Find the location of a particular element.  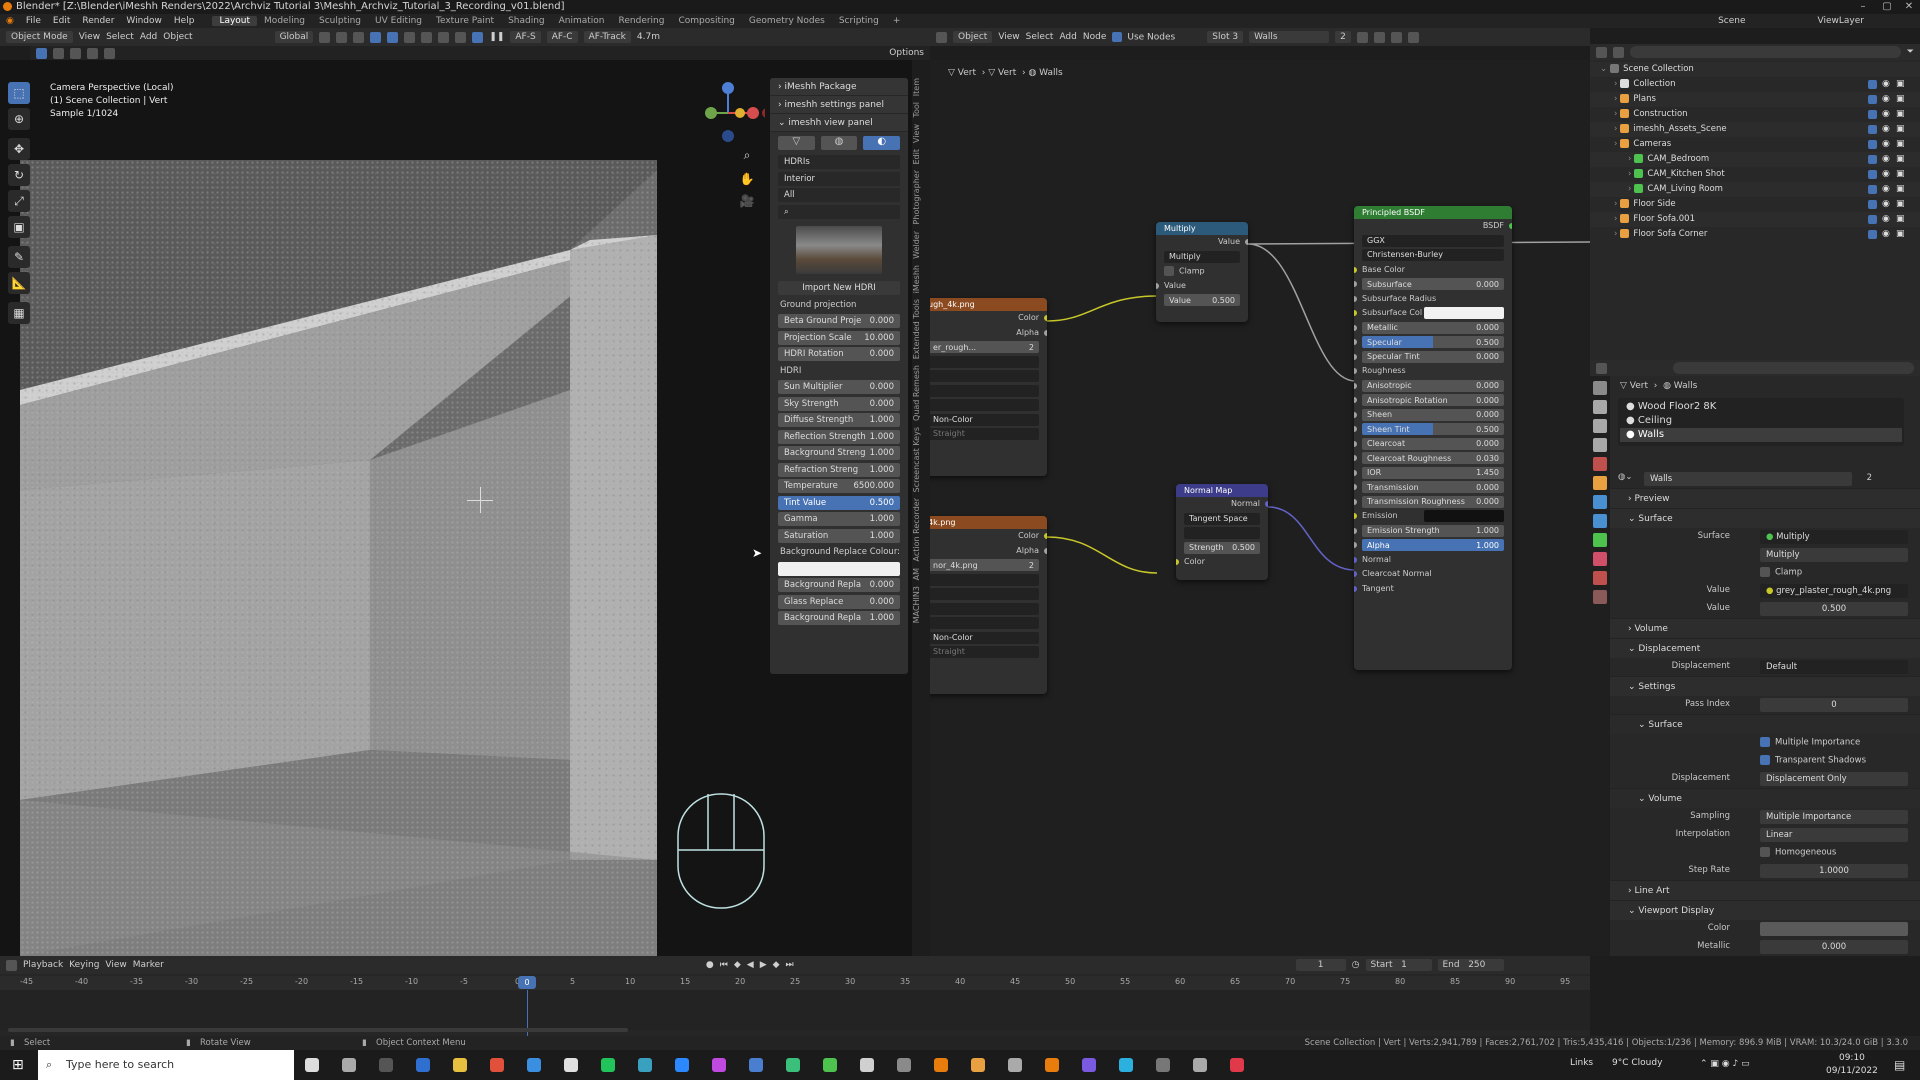

settings-surface-subsection: ⌄ Surface is located at coordinates (1765, 724).